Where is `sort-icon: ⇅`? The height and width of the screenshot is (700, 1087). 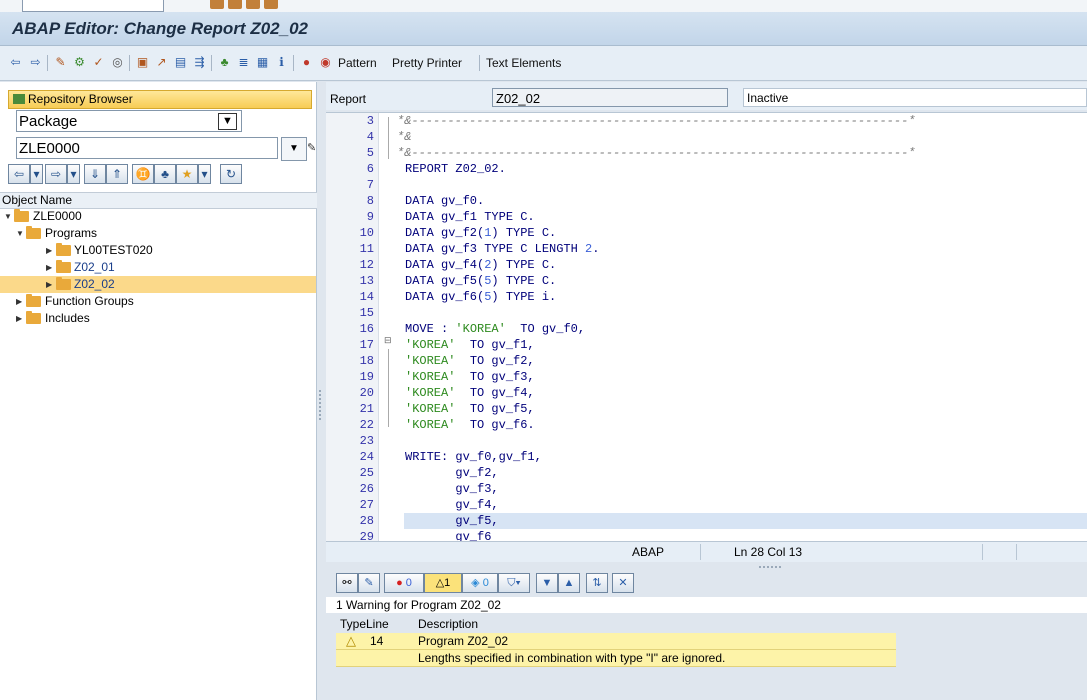
sort-icon: ⇅ is located at coordinates (597, 583).